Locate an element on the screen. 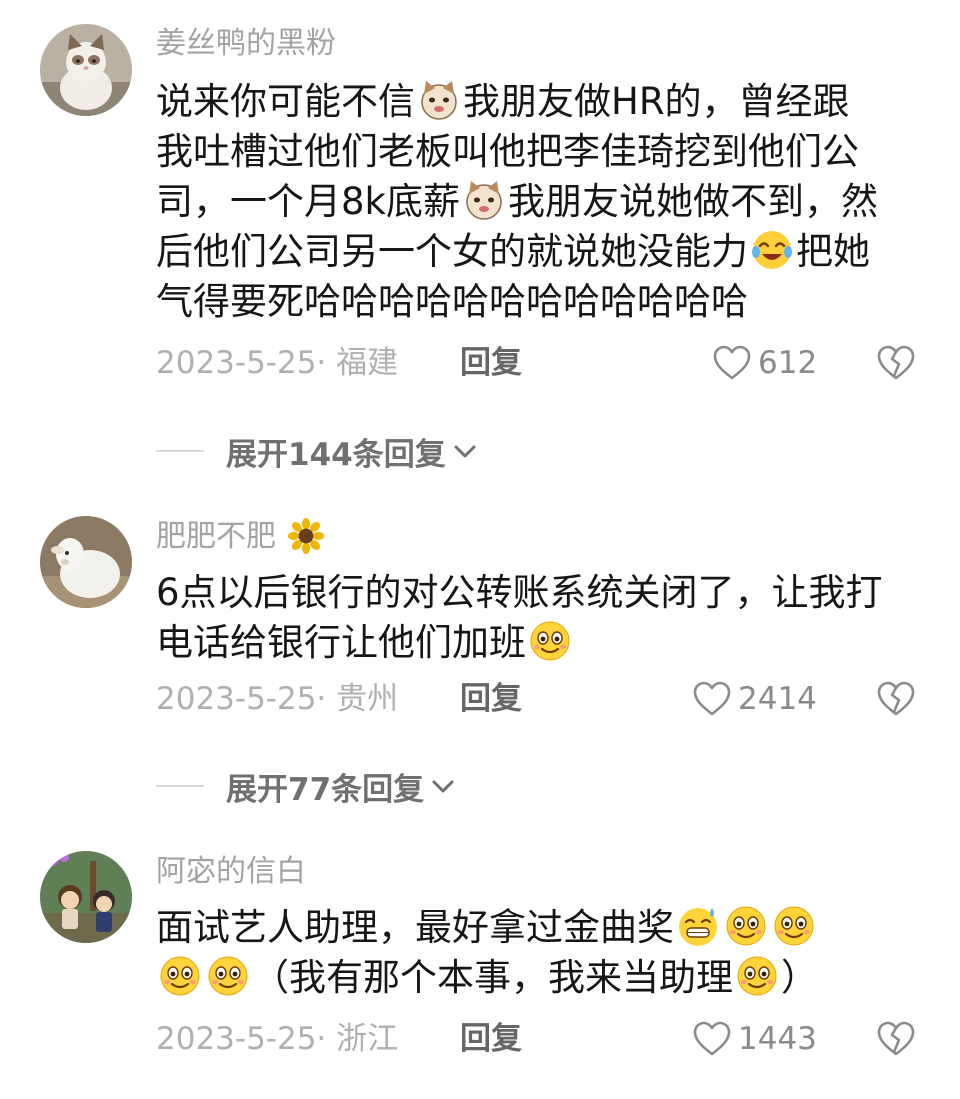 This screenshot has width=960, height=1099. comment-text-line: 气得要死哈哈哈哈哈哈哈哈哈哈哈哈 is located at coordinates (546, 302).